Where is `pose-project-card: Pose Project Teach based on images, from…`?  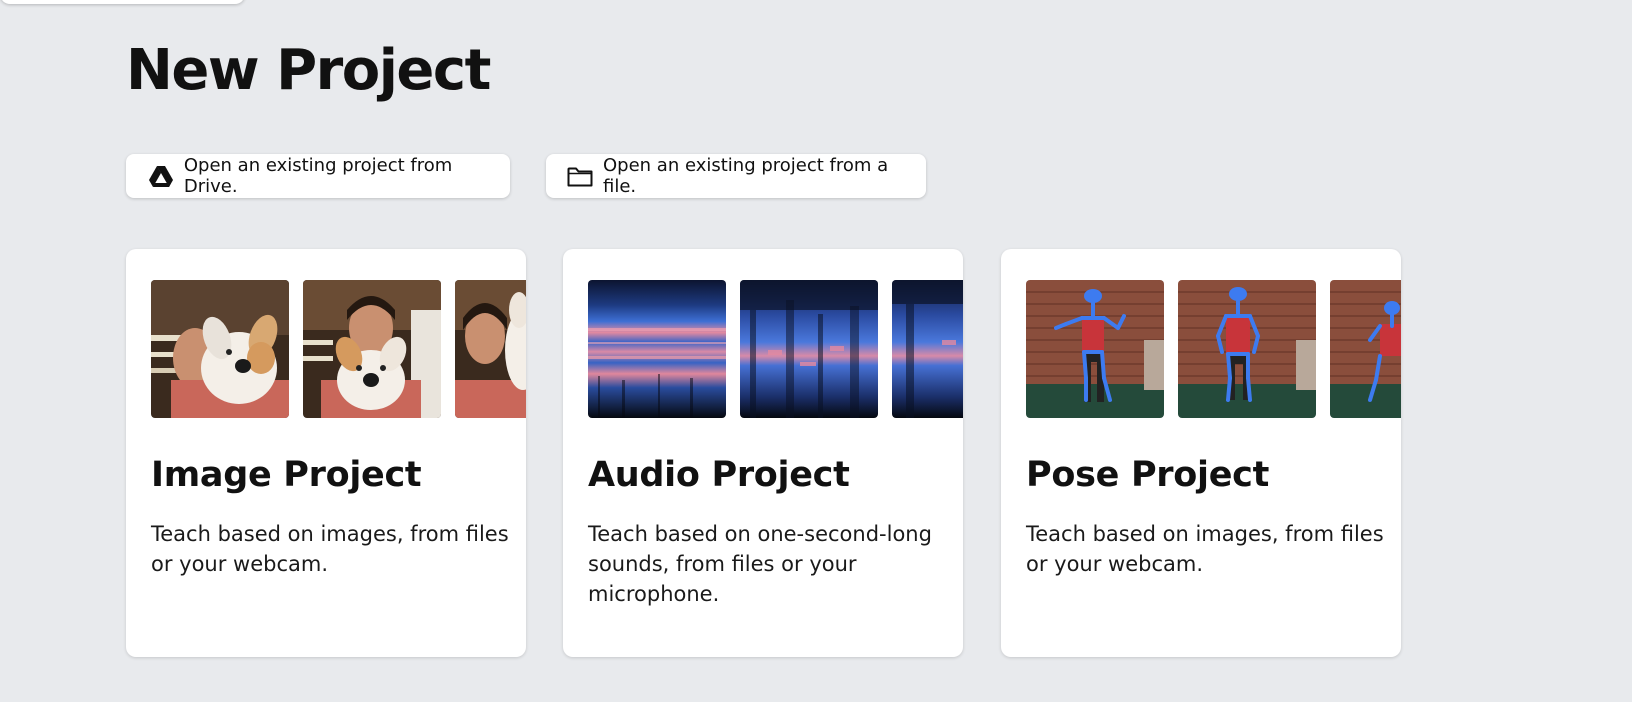 pose-project-card: Pose Project Teach based on images, from… is located at coordinates (1201, 453).